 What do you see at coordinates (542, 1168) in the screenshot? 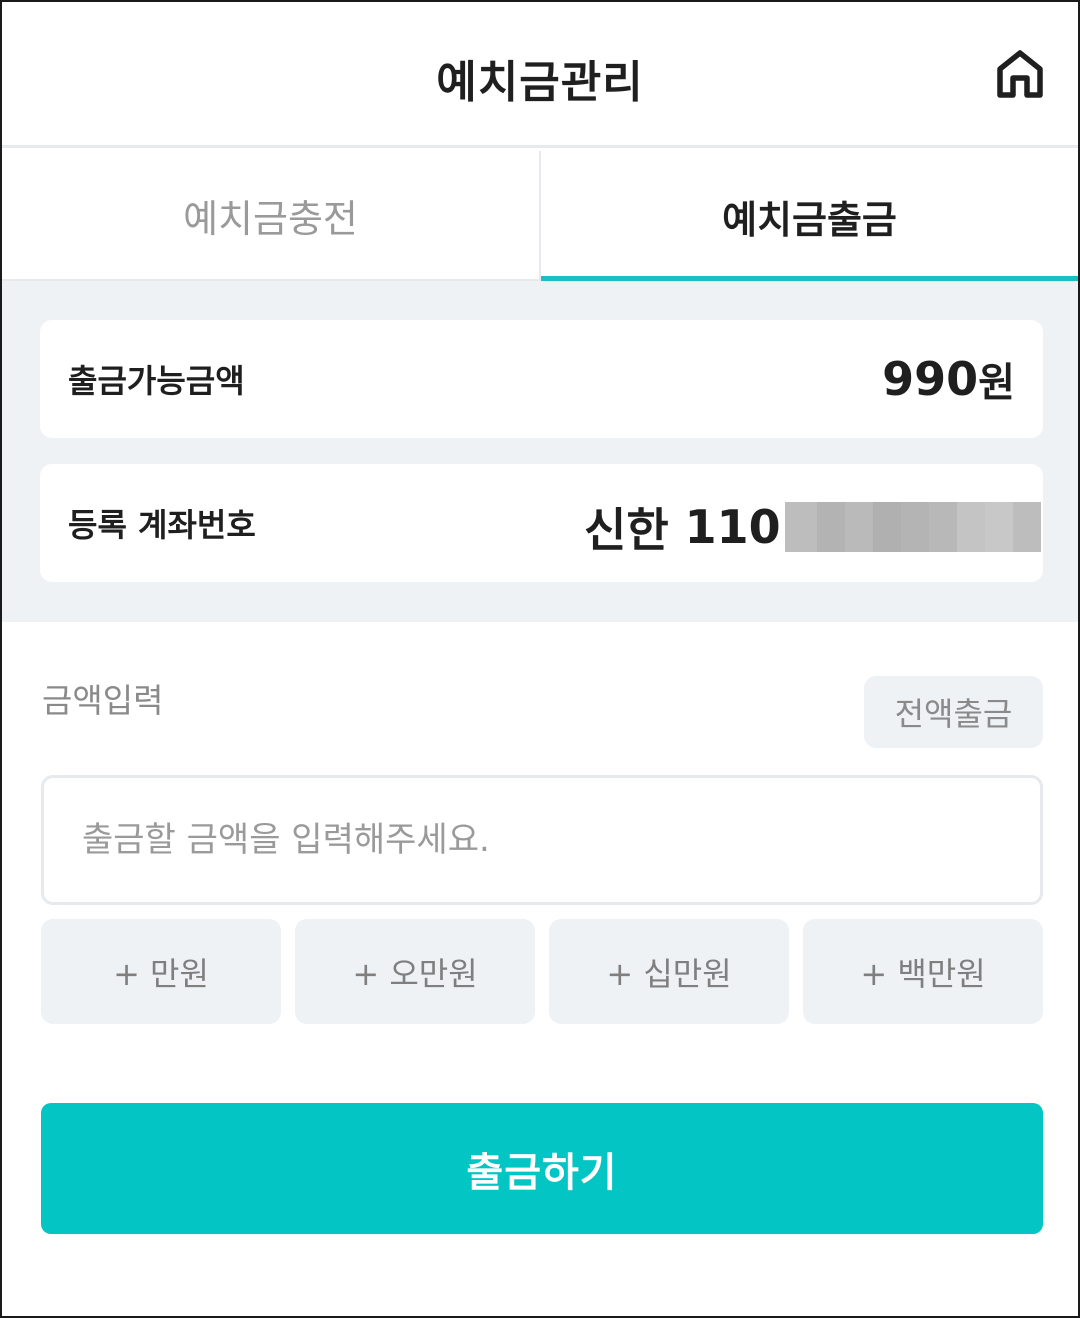
I see `withdraw-submit-button: 출금하기` at bounding box center [542, 1168].